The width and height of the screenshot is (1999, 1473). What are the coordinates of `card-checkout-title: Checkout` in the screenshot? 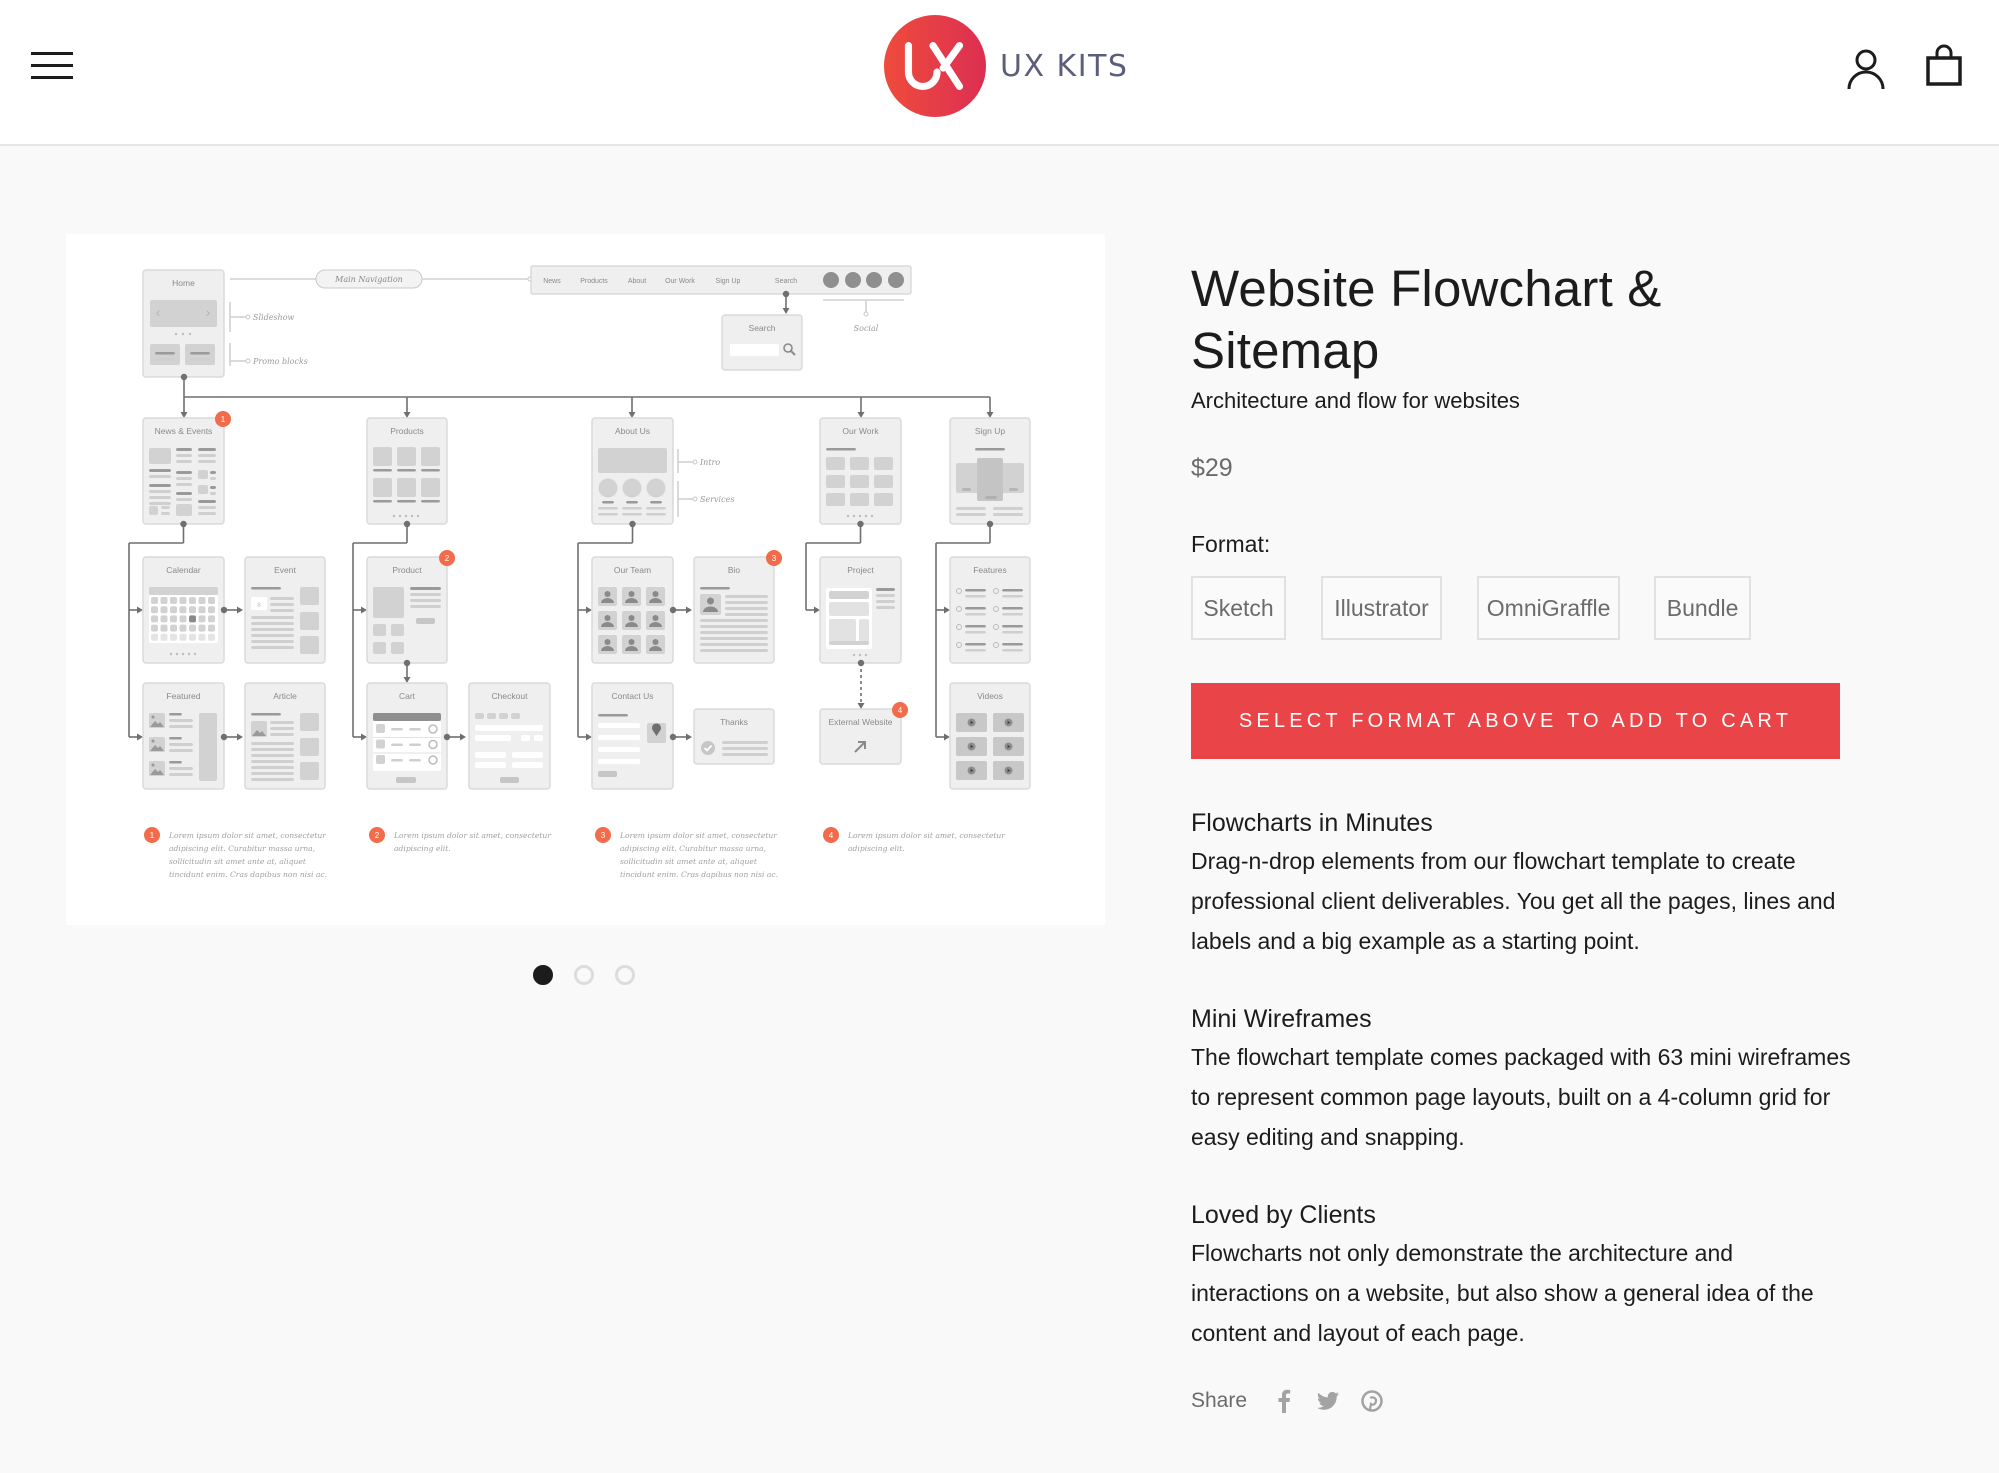 It's located at (510, 696).